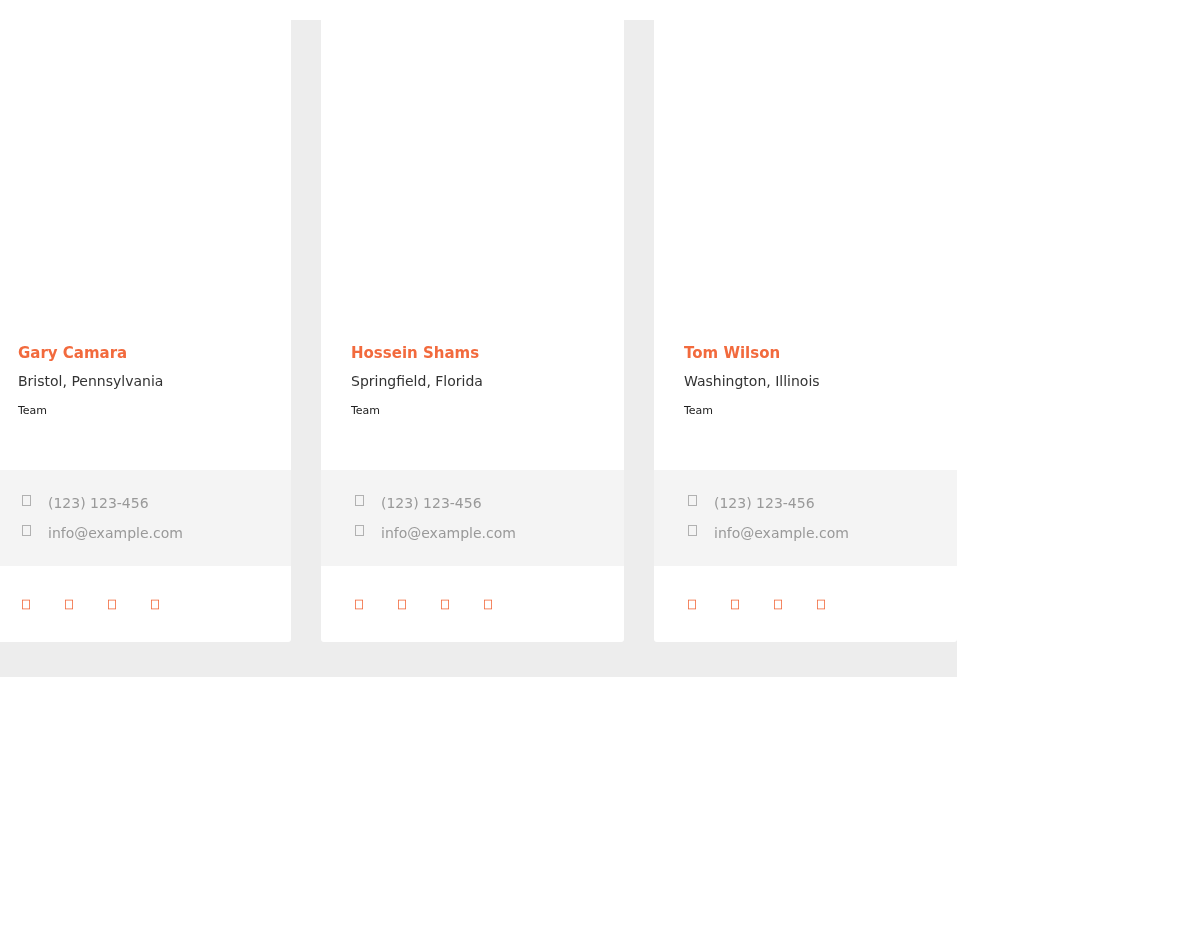 The width and height of the screenshot is (1200, 952). Describe the element at coordinates (416, 353) in the screenshot. I see `person-name: Hossein Shams` at that location.